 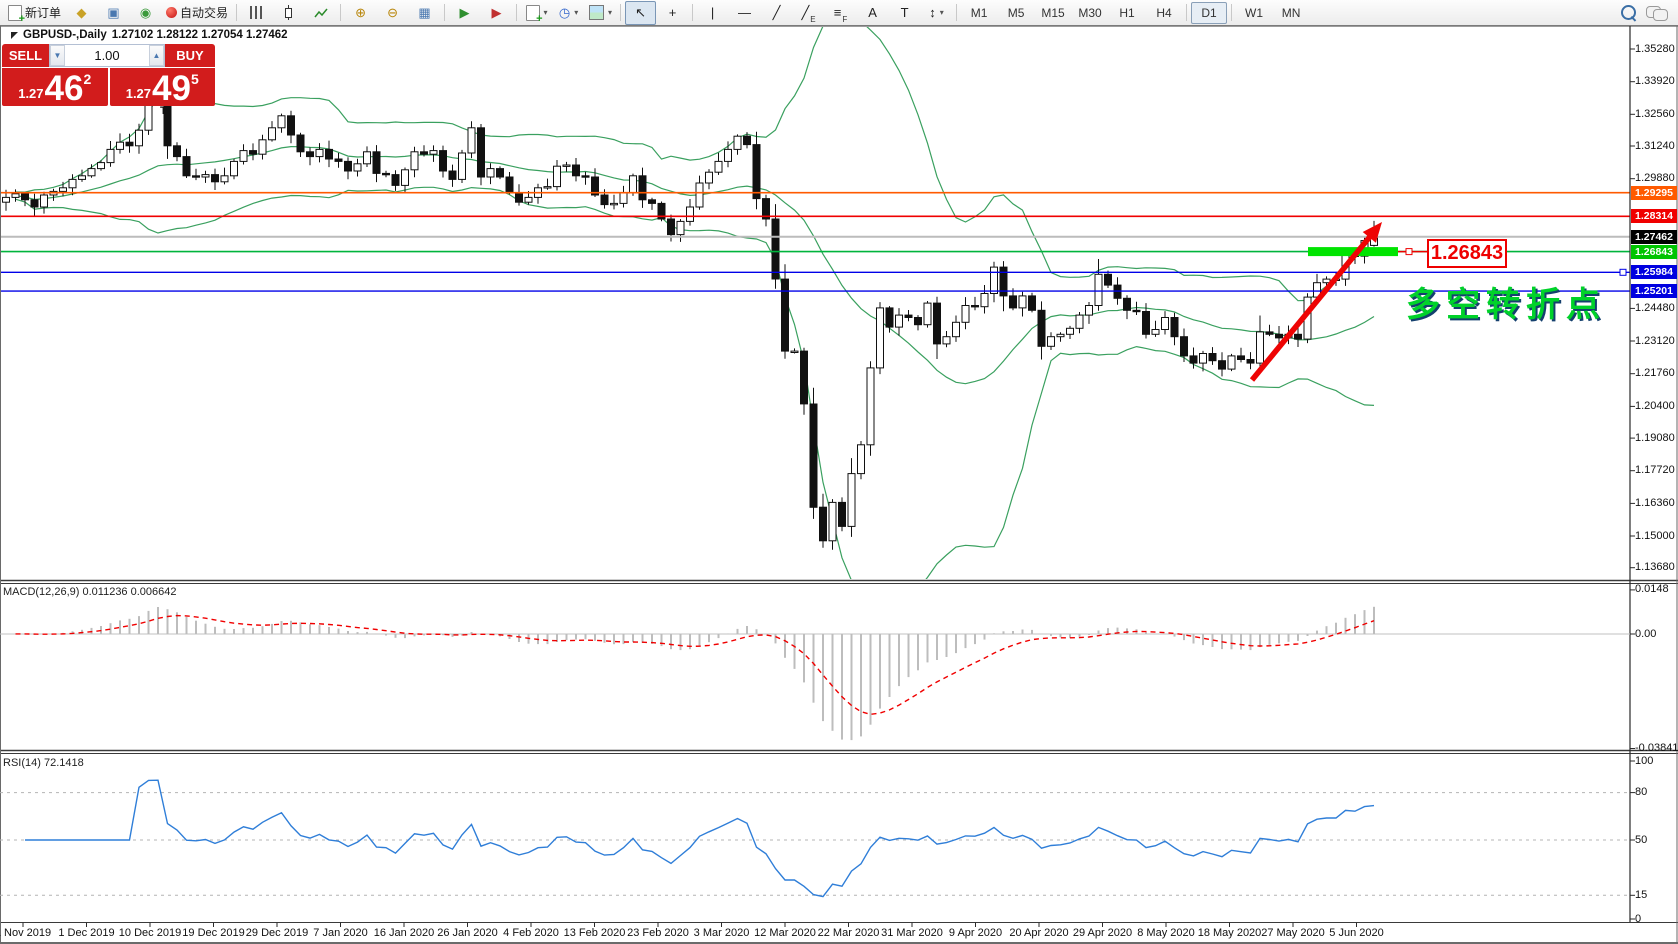 What do you see at coordinates (467, 933) in the screenshot?
I see `date-label: 26 Jan 2020` at bounding box center [467, 933].